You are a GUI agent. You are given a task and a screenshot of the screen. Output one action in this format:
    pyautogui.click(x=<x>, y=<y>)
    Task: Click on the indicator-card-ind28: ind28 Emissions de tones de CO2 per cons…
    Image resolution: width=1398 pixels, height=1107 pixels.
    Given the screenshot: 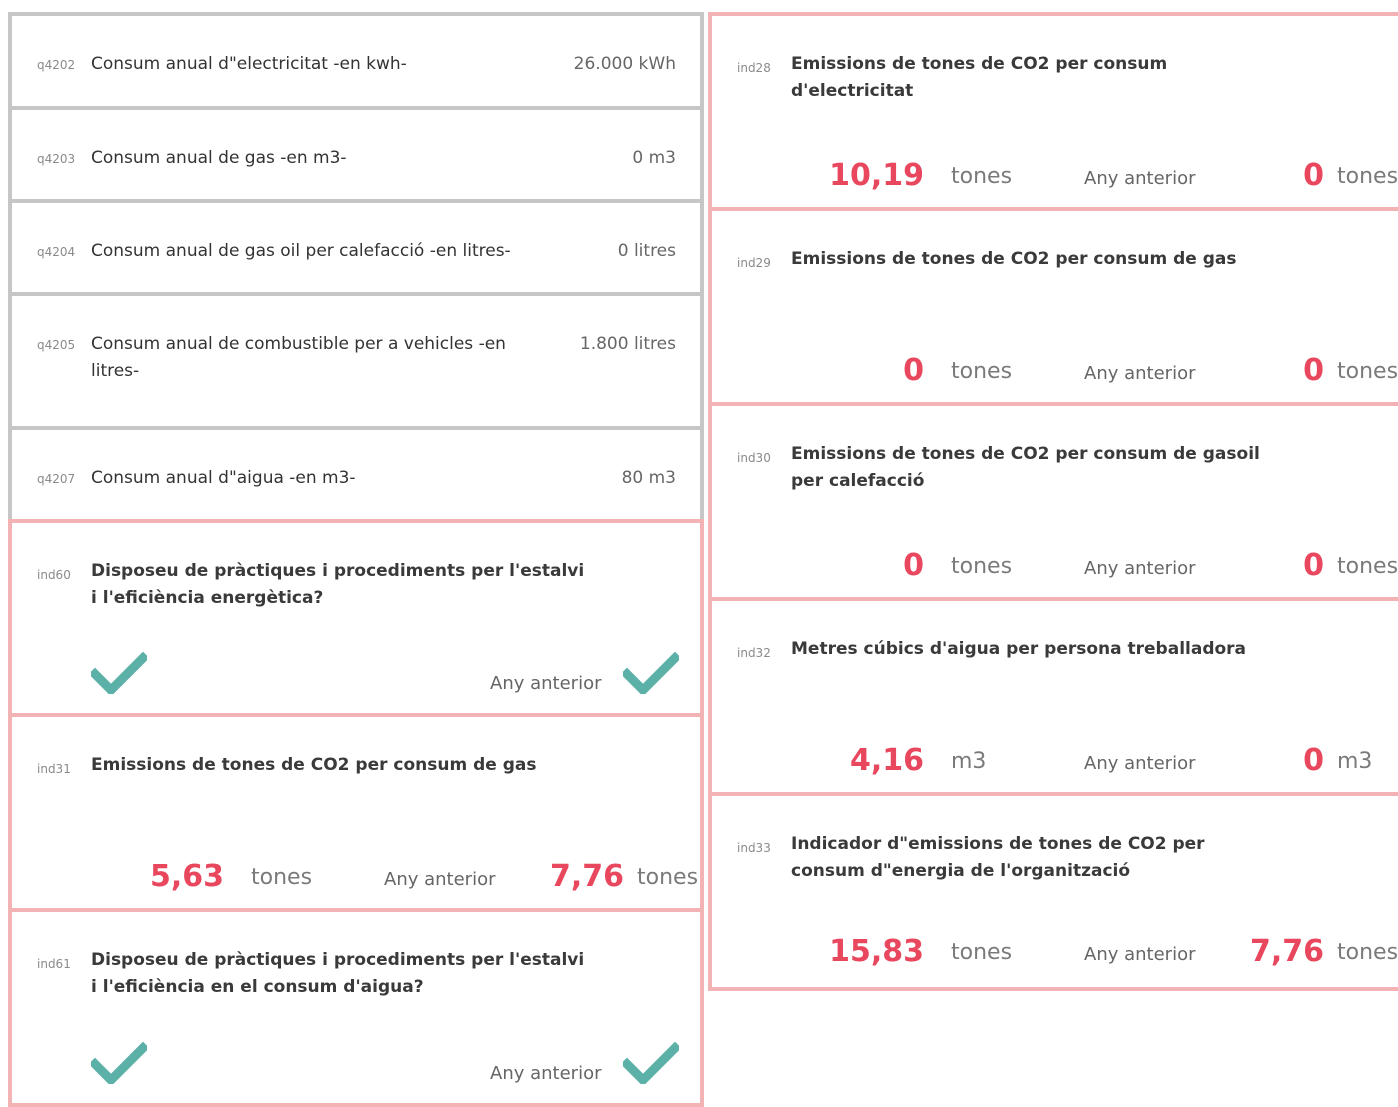 What is the action you would take?
    pyautogui.click(x=1053, y=112)
    